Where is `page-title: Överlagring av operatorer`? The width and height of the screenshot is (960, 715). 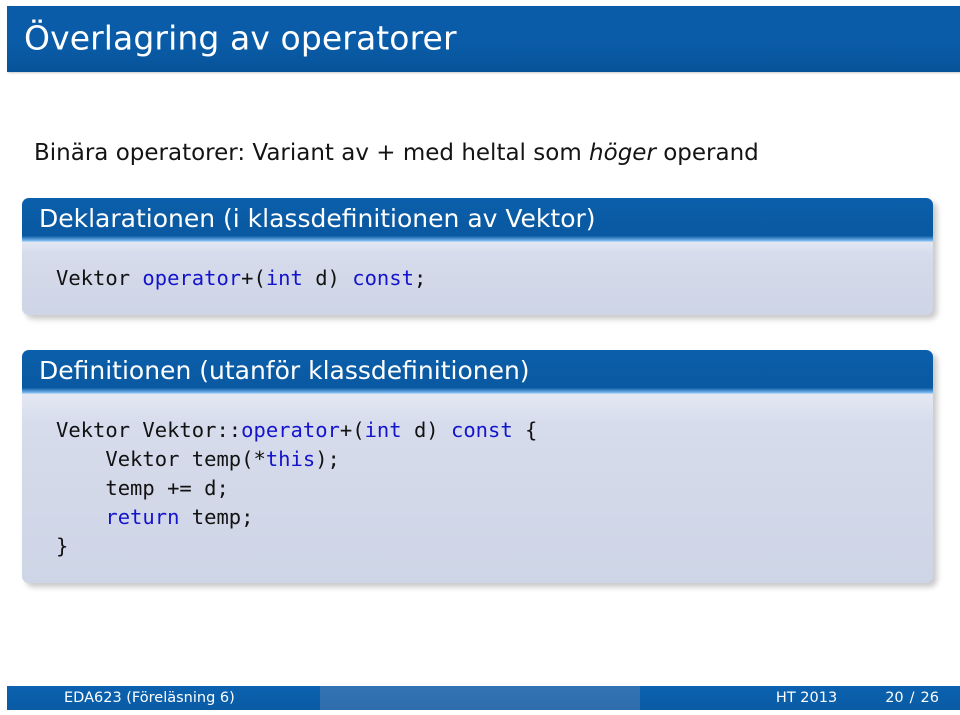
page-title: Överlagring av operatorer is located at coordinates (240, 38).